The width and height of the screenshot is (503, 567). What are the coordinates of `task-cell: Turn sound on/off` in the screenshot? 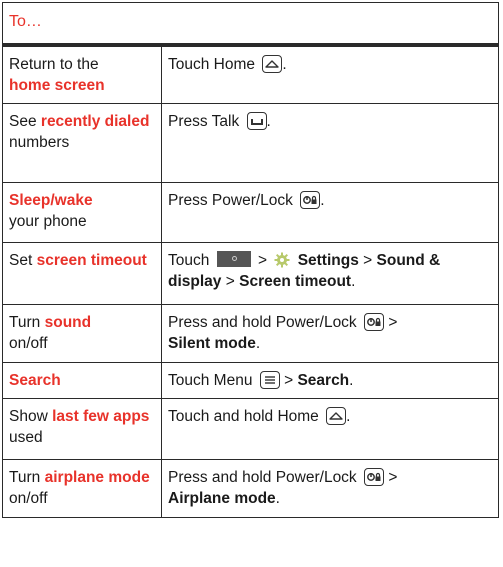 It's located at (82, 333).